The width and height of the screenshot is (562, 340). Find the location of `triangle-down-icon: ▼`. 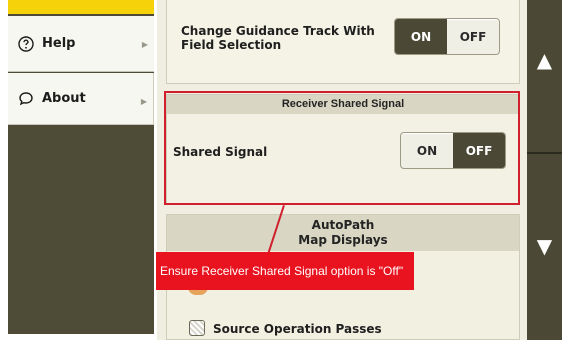

triangle-down-icon: ▼ is located at coordinates (544, 246).